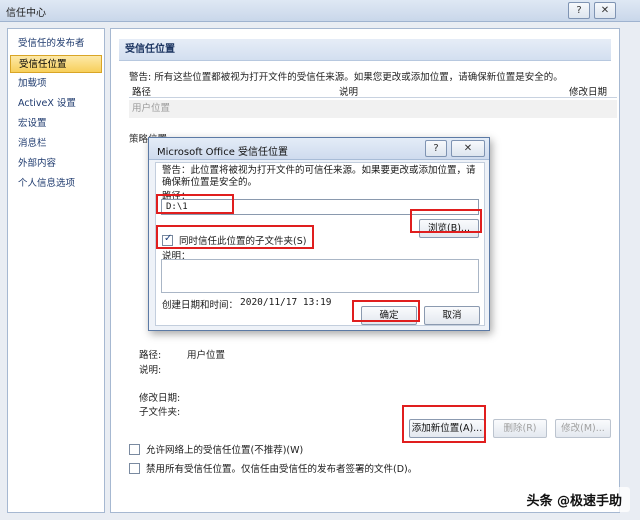 The image size is (640, 520). What do you see at coordinates (348, 91) in the screenshot?
I see `column-description: 说明` at bounding box center [348, 91].